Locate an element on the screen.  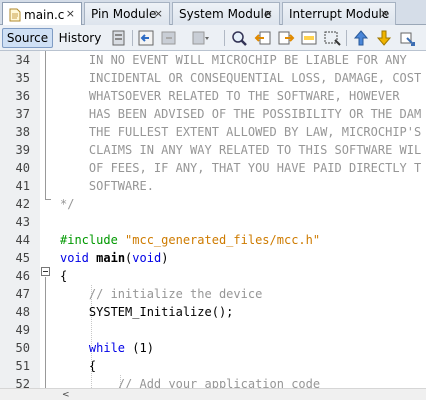
tab-label: System Module is located at coordinates (225, 14).